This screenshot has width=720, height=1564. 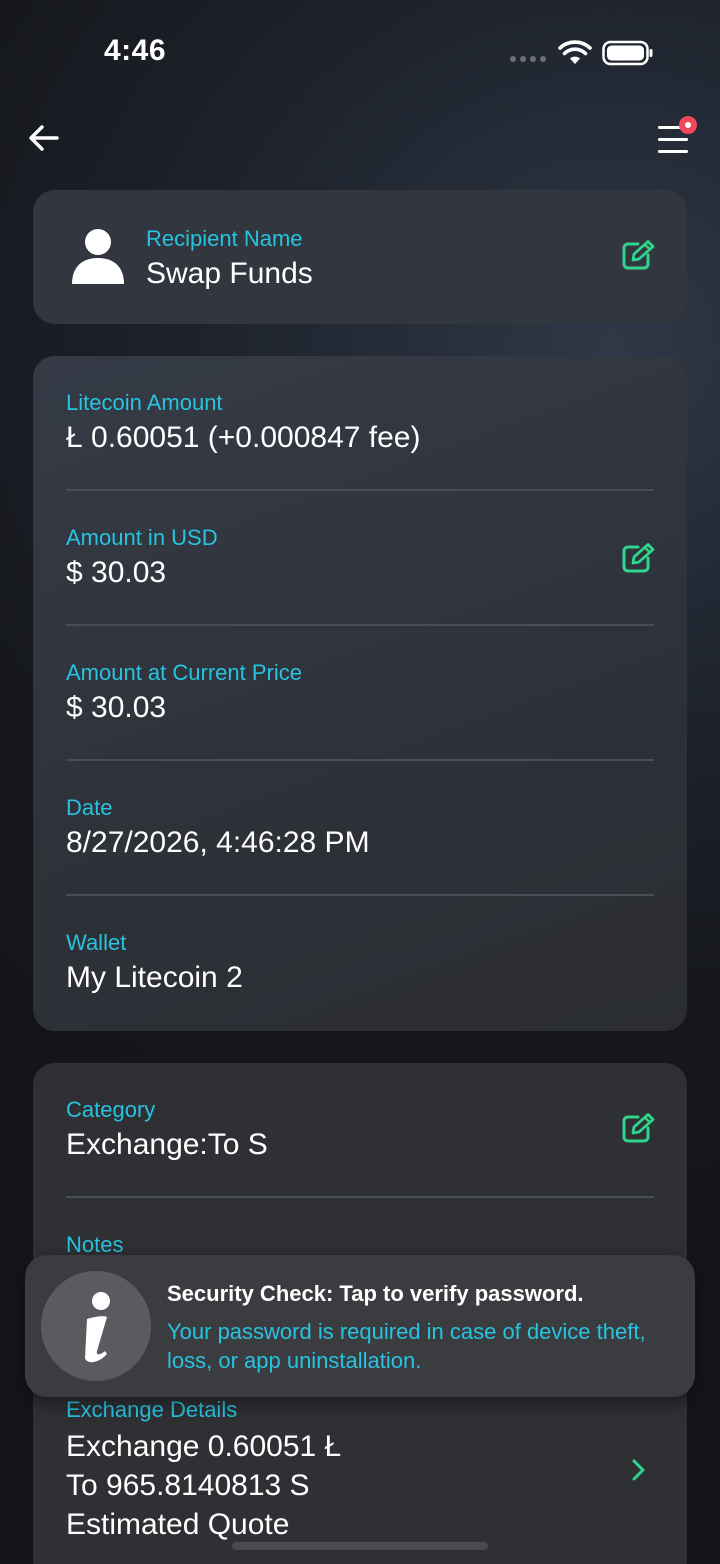 What do you see at coordinates (360, 963) in the screenshot?
I see `wallet-row: Wallet My Litecoin 2` at bounding box center [360, 963].